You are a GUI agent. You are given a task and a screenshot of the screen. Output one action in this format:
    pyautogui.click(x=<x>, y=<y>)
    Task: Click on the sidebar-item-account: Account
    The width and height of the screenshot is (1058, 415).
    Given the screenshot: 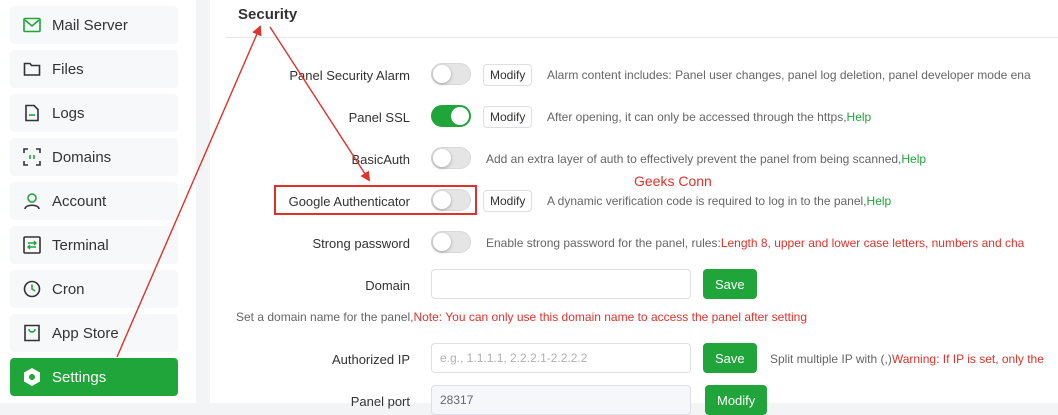 What is the action you would take?
    pyautogui.click(x=94, y=201)
    